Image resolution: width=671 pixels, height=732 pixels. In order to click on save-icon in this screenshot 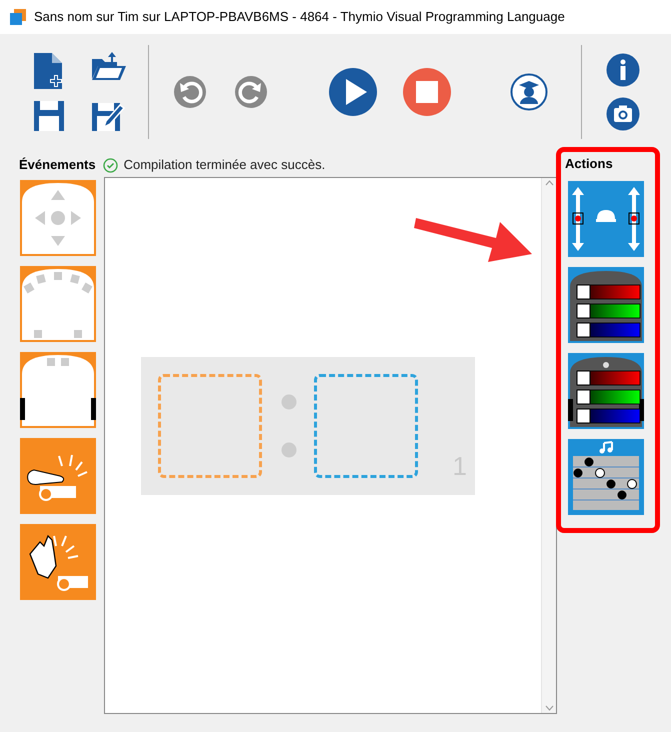, I will do `click(49, 116)`.